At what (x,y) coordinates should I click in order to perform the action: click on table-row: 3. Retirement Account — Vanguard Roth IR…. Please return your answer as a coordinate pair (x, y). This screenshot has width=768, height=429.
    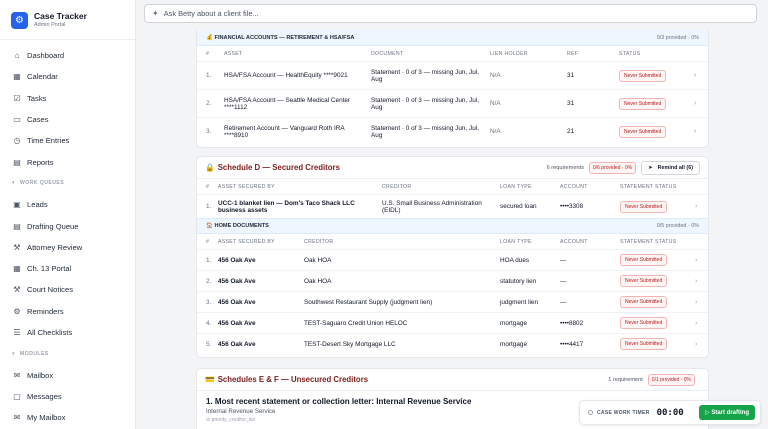
    Looking at the image, I should click on (452, 131).